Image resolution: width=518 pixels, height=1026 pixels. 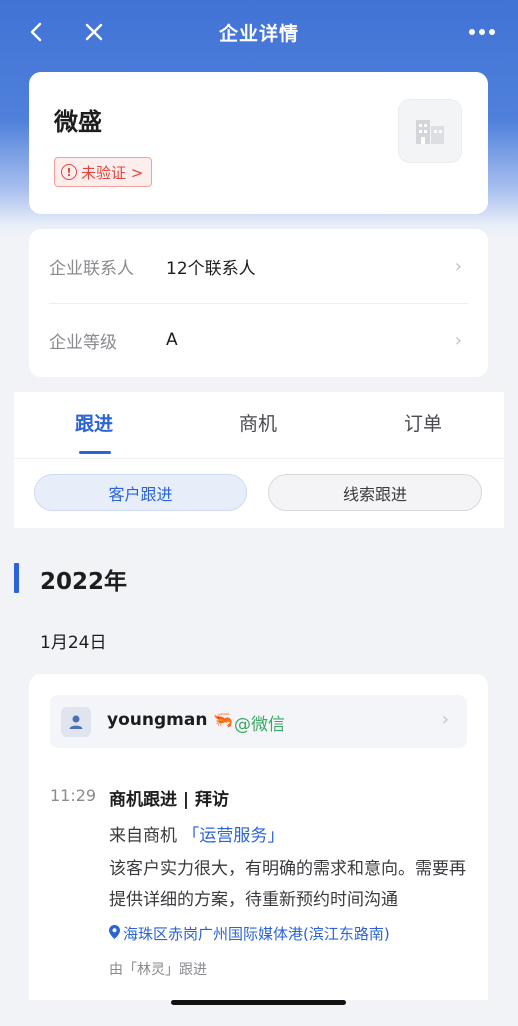 What do you see at coordinates (258, 143) in the screenshot?
I see `company-card: 微盛 ! 未验证 >` at bounding box center [258, 143].